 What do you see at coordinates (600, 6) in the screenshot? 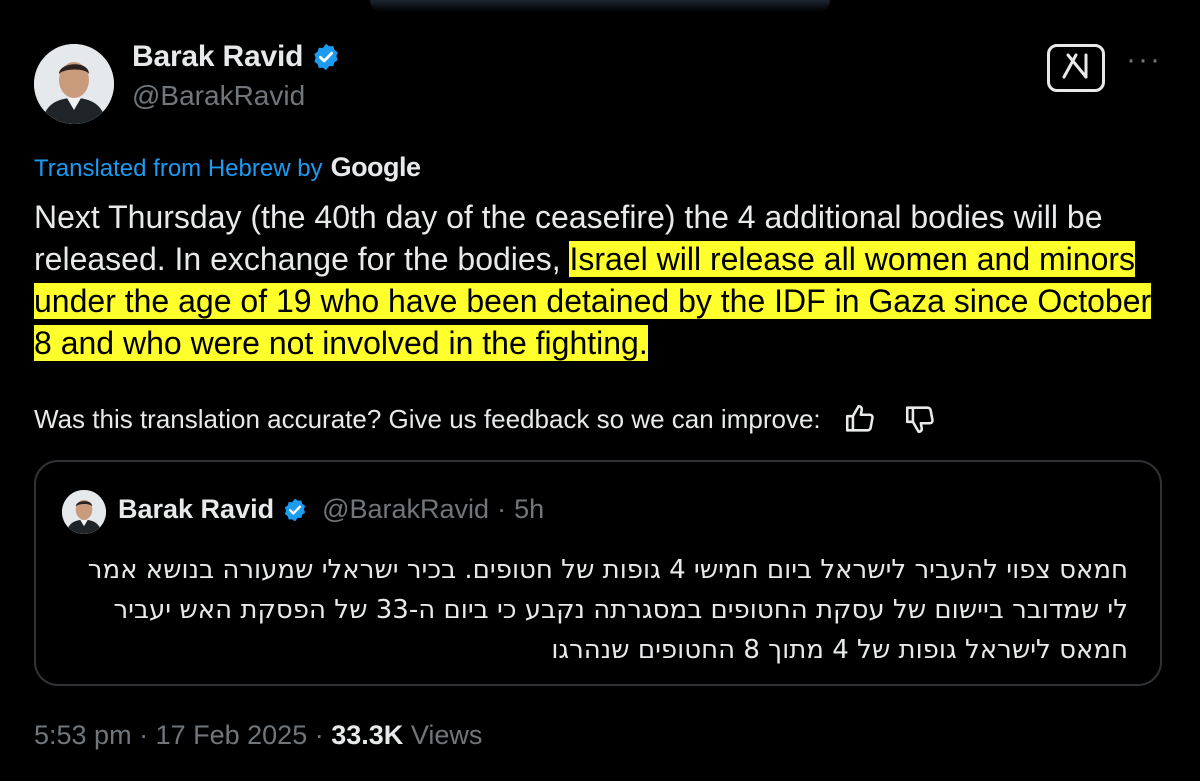
I see `top-edge-glow` at bounding box center [600, 6].